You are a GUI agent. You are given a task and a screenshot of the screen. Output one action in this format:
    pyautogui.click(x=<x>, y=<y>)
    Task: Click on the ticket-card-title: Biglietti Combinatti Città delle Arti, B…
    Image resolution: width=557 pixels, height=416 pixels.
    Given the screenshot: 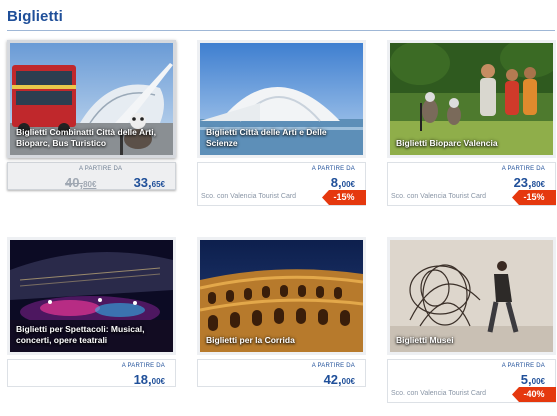 What is the action you would take?
    pyautogui.click(x=92, y=138)
    